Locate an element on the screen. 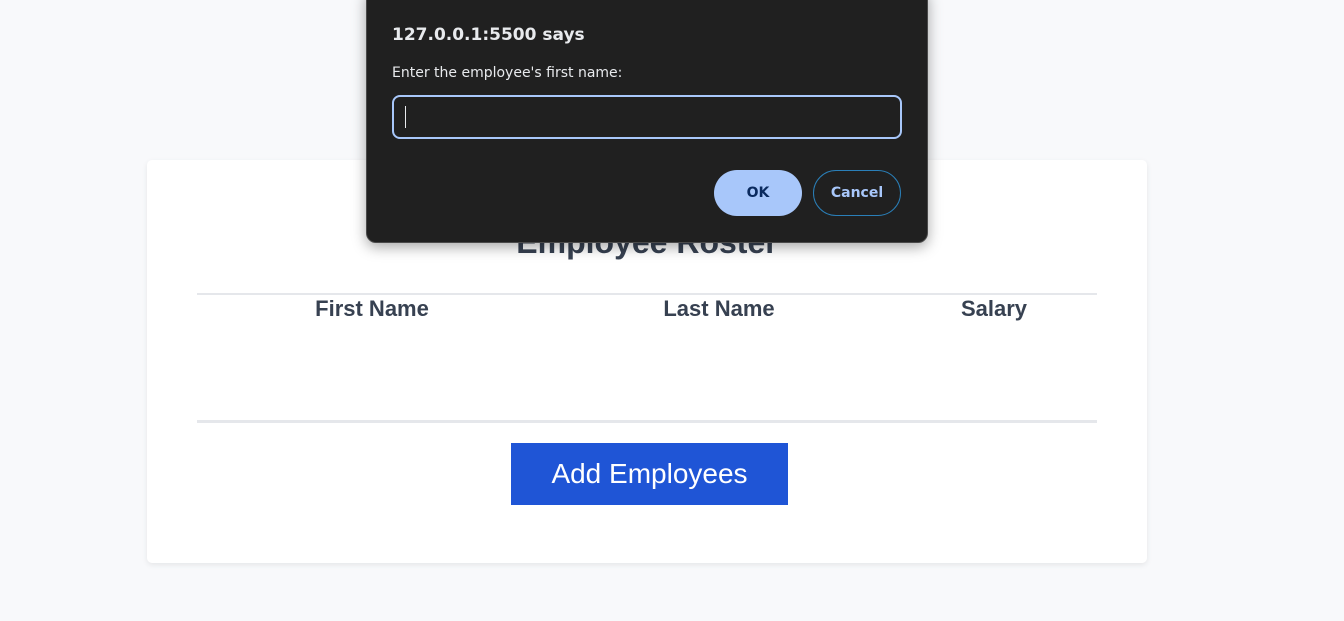 Image resolution: width=1344 pixels, height=621 pixels. table-bottom-divider is located at coordinates (647, 421).